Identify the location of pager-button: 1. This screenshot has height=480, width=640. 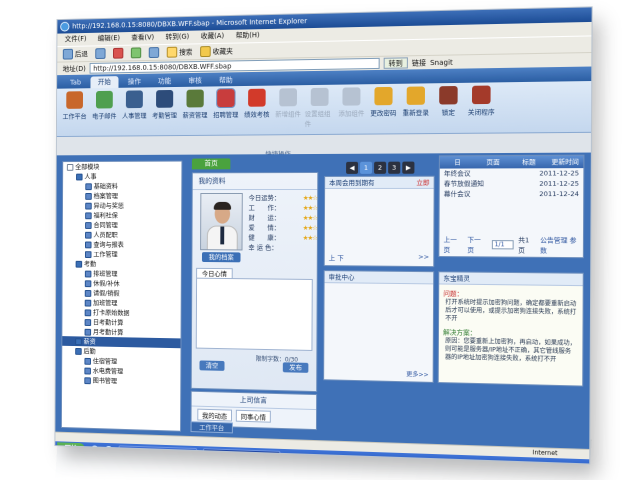
(366, 167).